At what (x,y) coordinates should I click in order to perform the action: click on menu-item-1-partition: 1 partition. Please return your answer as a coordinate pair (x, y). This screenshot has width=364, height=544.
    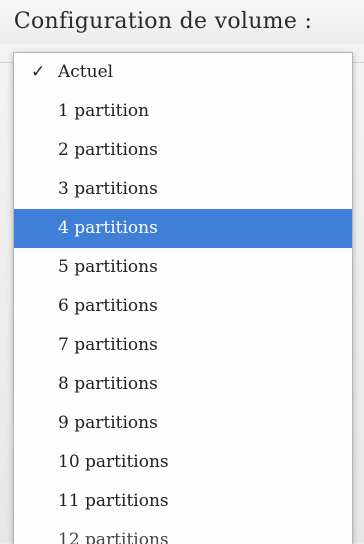
    Looking at the image, I should click on (183, 111).